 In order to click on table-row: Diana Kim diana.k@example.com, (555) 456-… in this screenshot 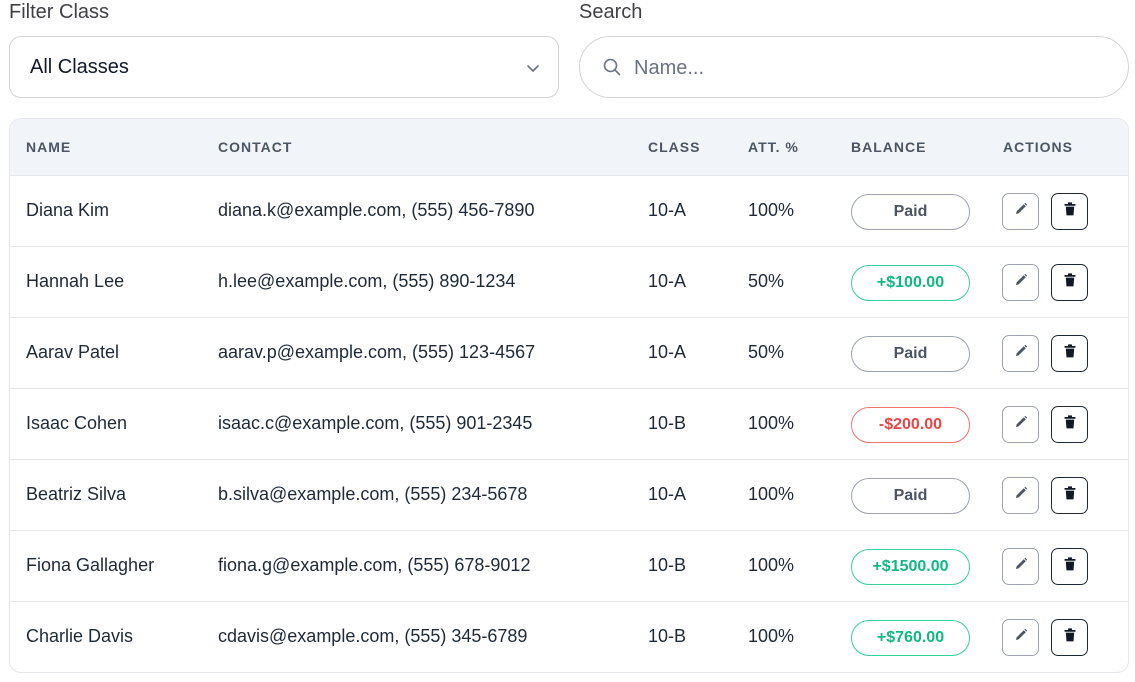, I will do `click(569, 211)`.